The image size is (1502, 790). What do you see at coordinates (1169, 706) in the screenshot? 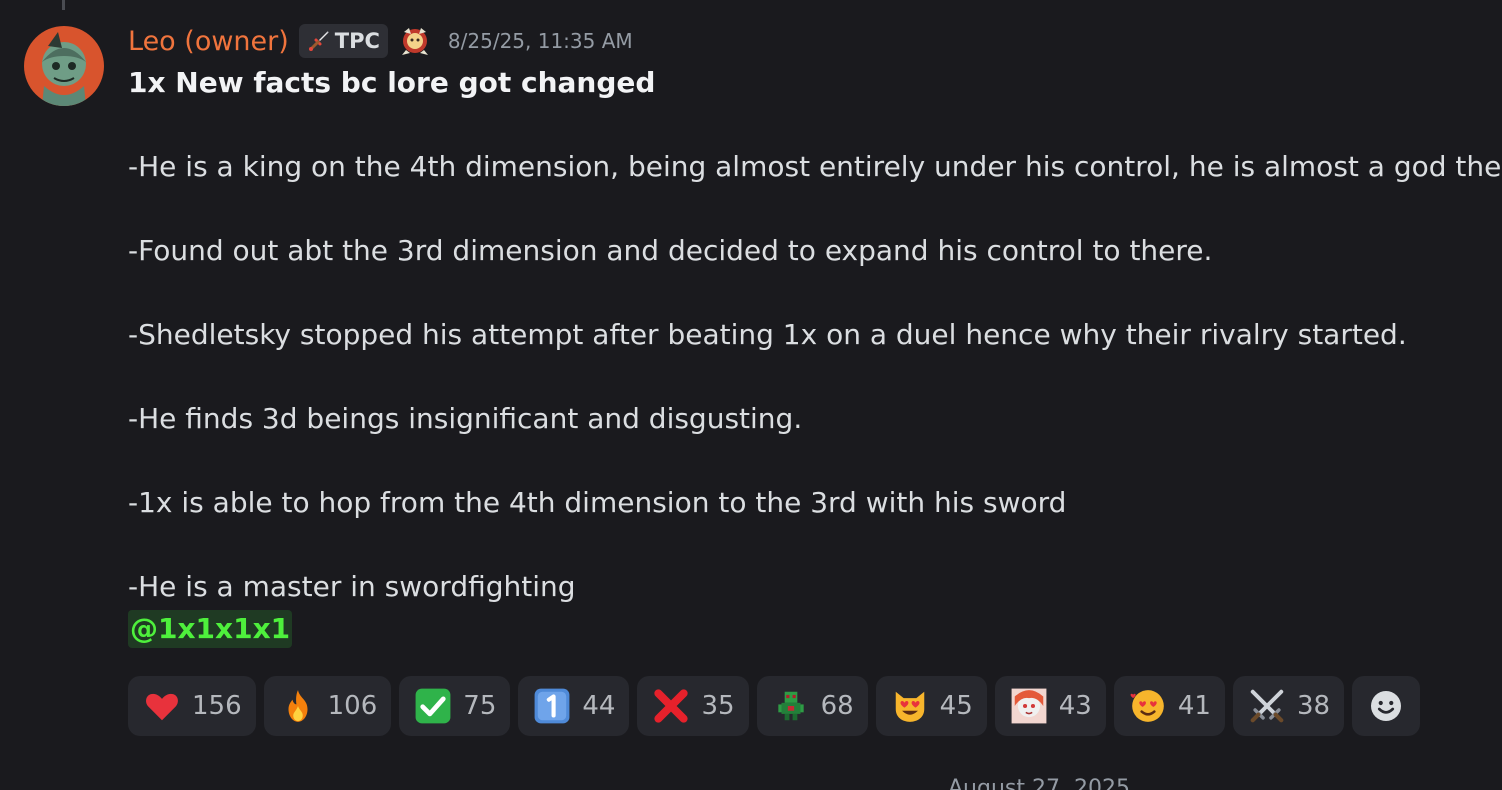
I see `reaction-smiling-hearts: 41` at bounding box center [1169, 706].